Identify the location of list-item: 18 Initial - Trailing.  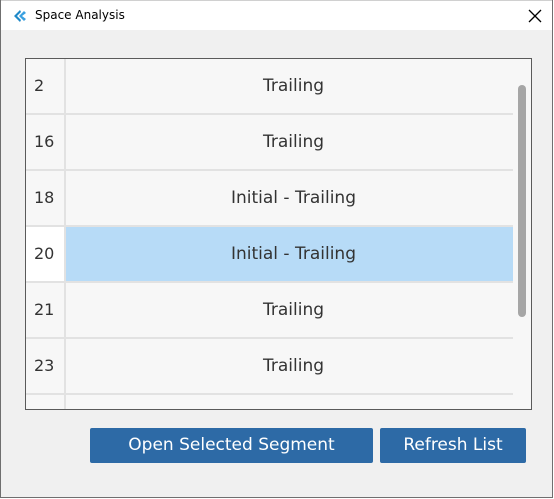
(278, 199).